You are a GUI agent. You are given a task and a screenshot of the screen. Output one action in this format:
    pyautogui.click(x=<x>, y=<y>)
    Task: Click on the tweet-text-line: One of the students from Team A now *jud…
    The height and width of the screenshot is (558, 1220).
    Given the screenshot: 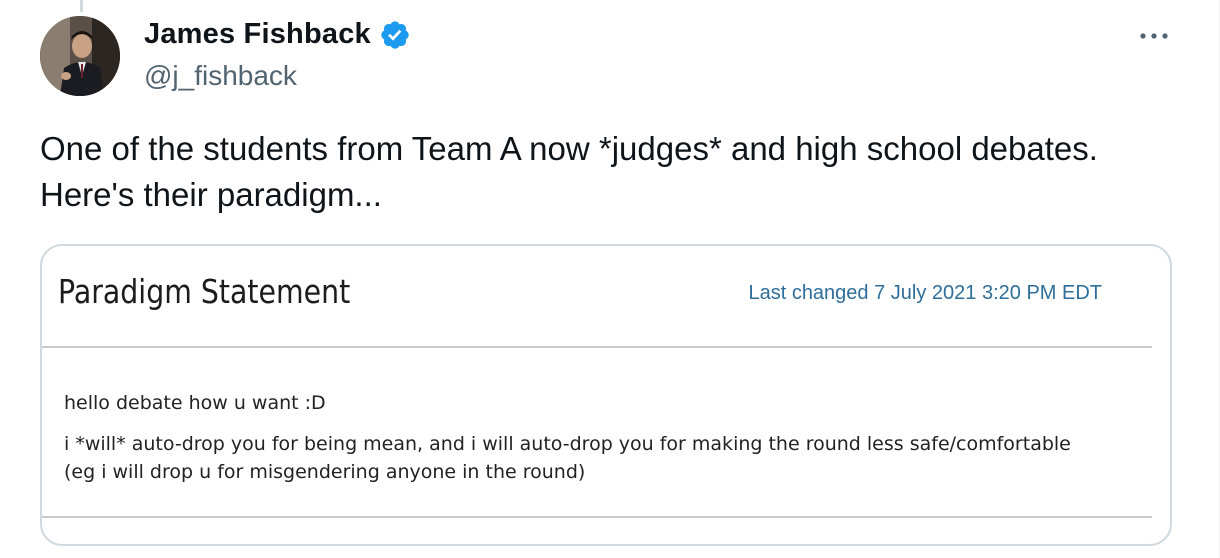 What is the action you would take?
    pyautogui.click(x=569, y=148)
    